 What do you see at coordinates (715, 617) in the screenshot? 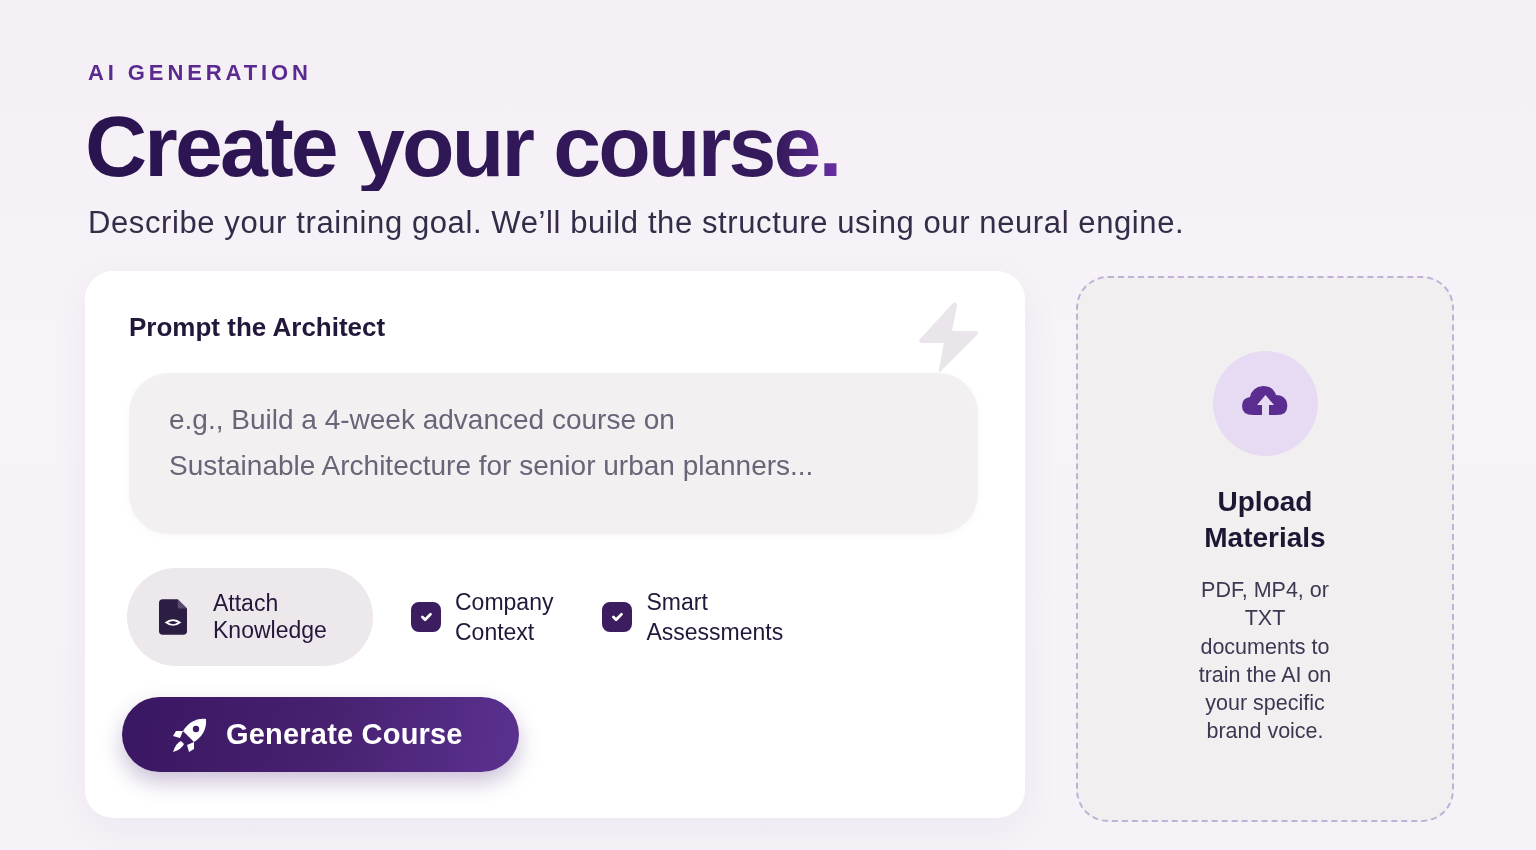
I see `checkbox-label: Smart Assessments` at bounding box center [715, 617].